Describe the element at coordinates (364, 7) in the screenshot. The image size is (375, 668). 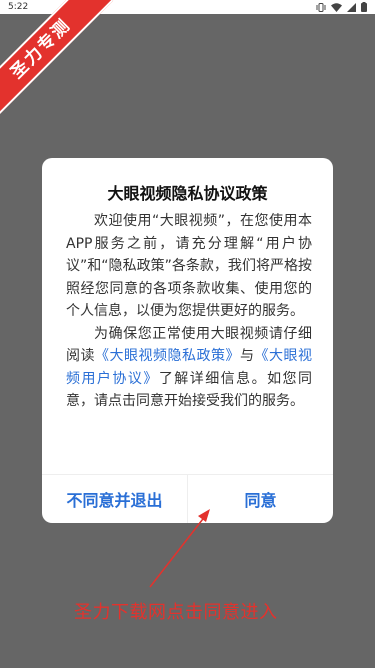
I see `battery-icon` at that location.